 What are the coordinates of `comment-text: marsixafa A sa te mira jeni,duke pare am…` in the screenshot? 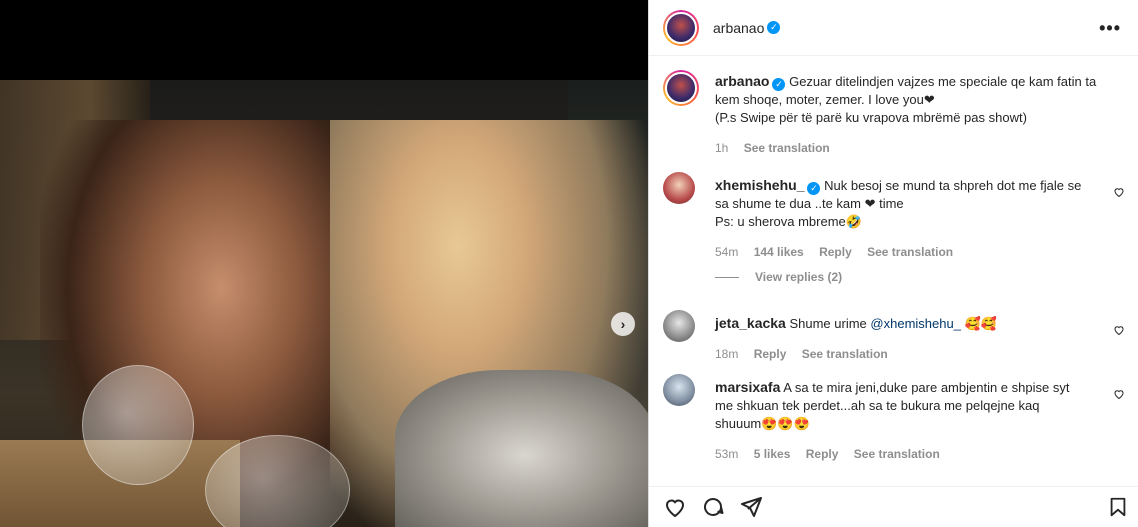 It's located at (905, 420).